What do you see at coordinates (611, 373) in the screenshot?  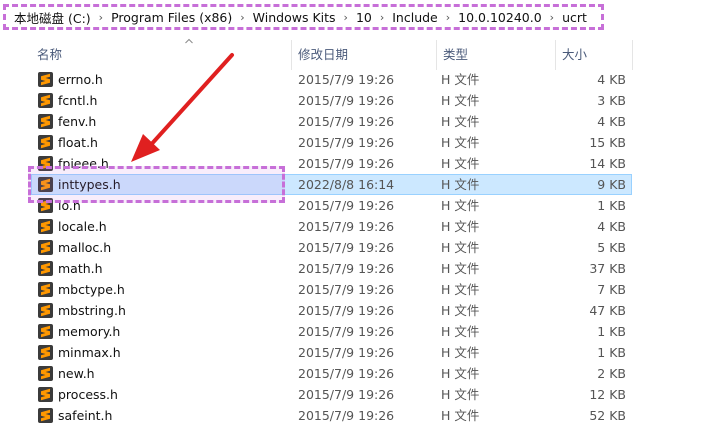 I see `file-size: 2 KB` at bounding box center [611, 373].